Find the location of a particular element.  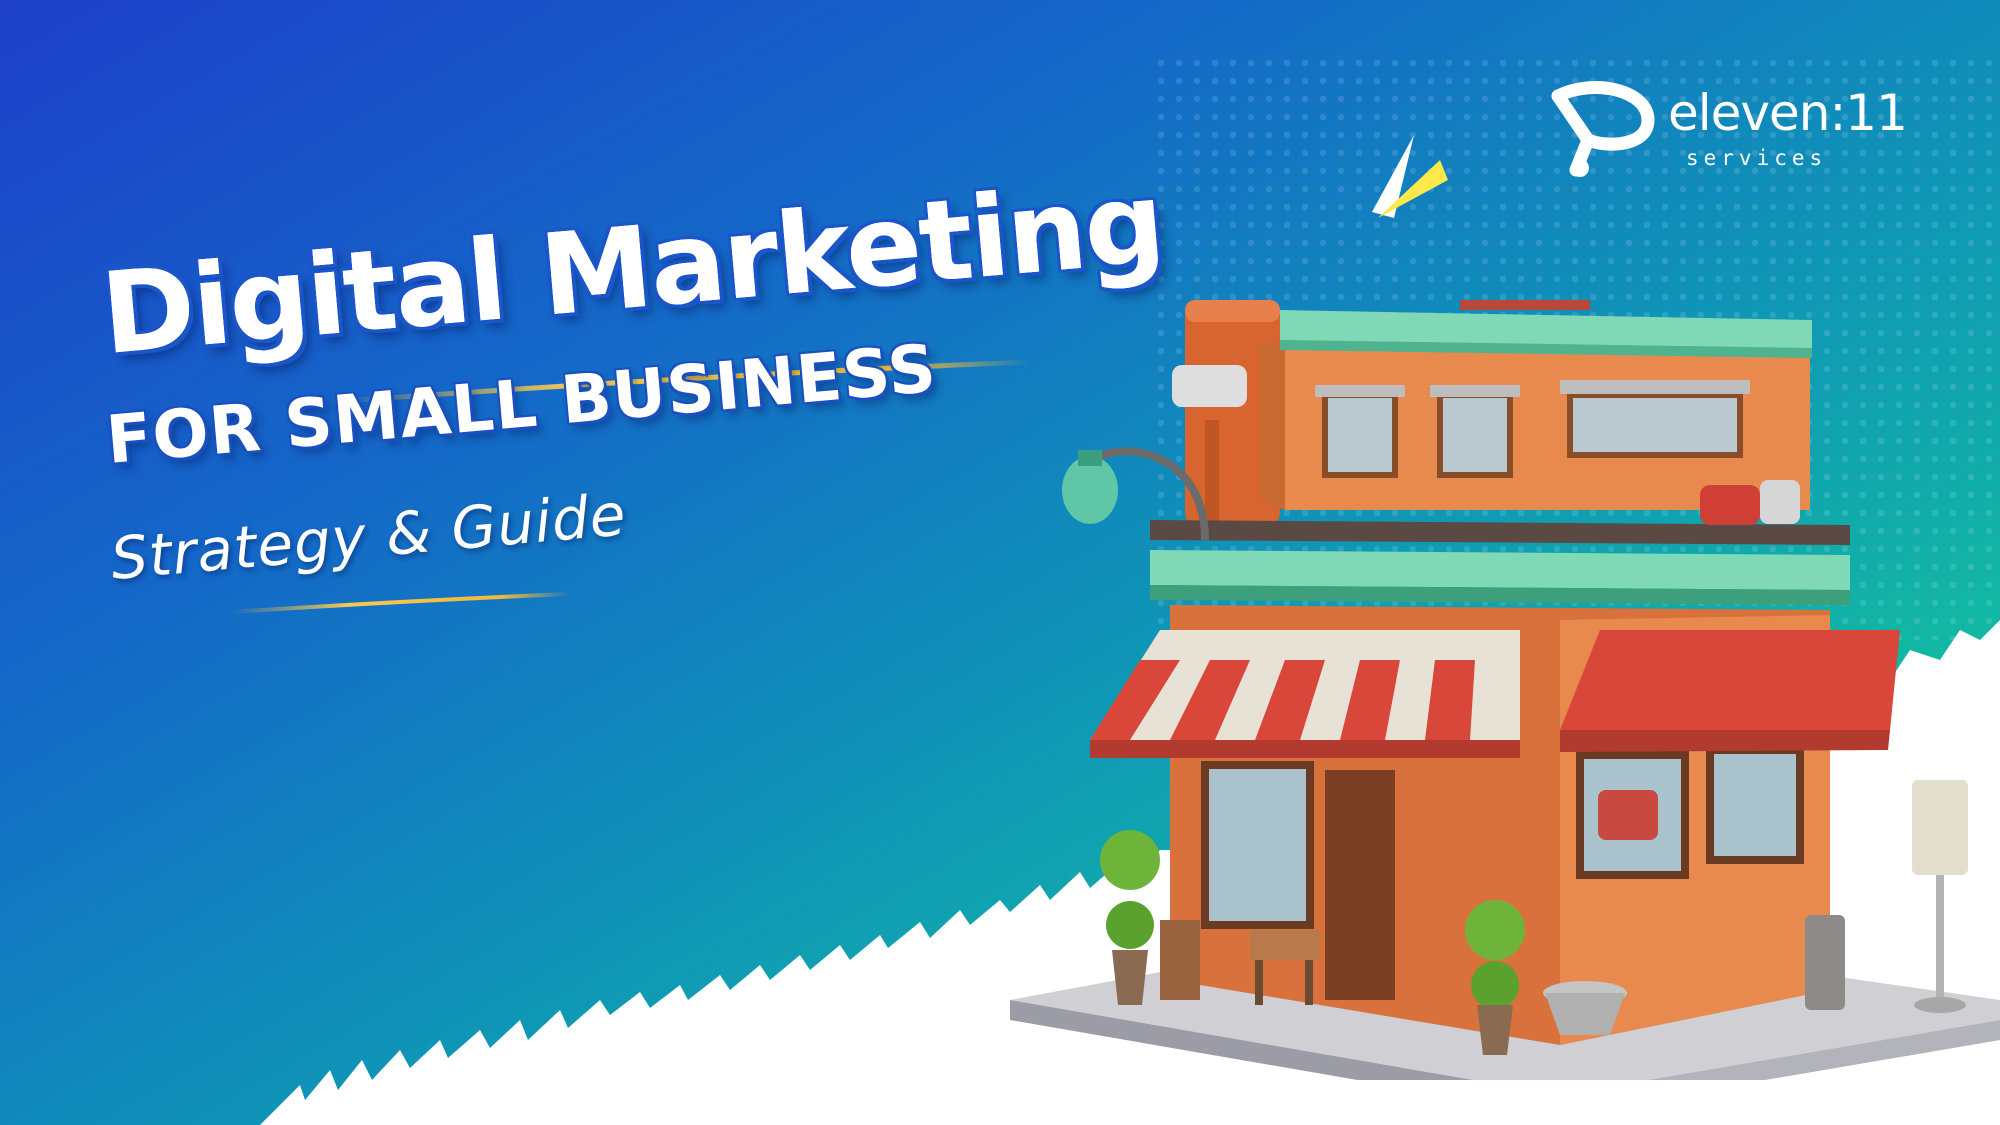

sign-post is located at coordinates (1940, 896).